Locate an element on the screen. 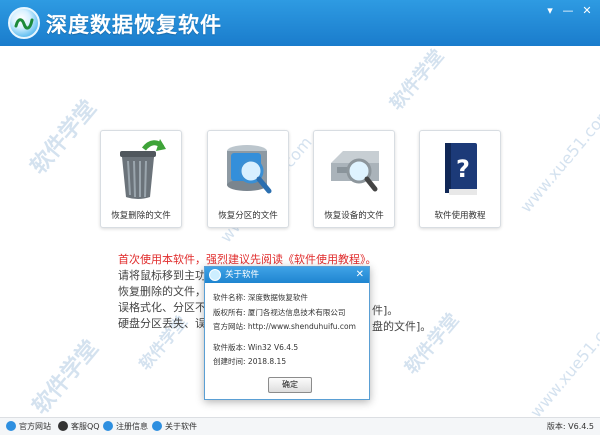 This screenshot has width=600, height=435. recover-partition-files-button: 恢复分区的文件 is located at coordinates (248, 179).